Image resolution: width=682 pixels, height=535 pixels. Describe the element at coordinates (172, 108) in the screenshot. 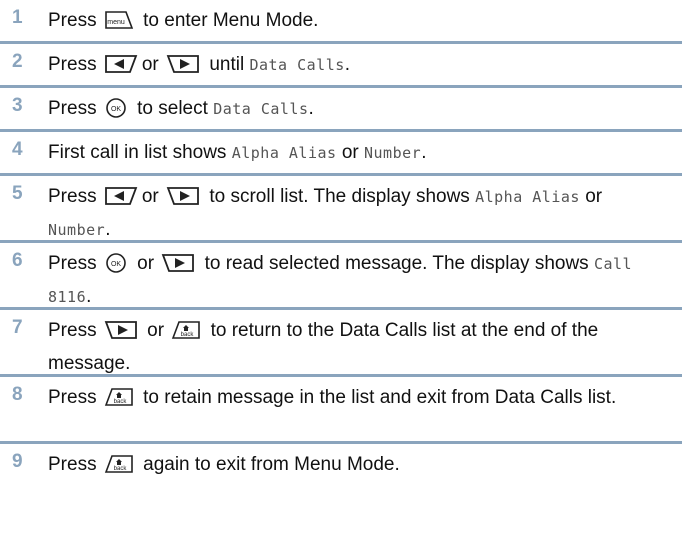

I see `step-text-run: to select` at that location.